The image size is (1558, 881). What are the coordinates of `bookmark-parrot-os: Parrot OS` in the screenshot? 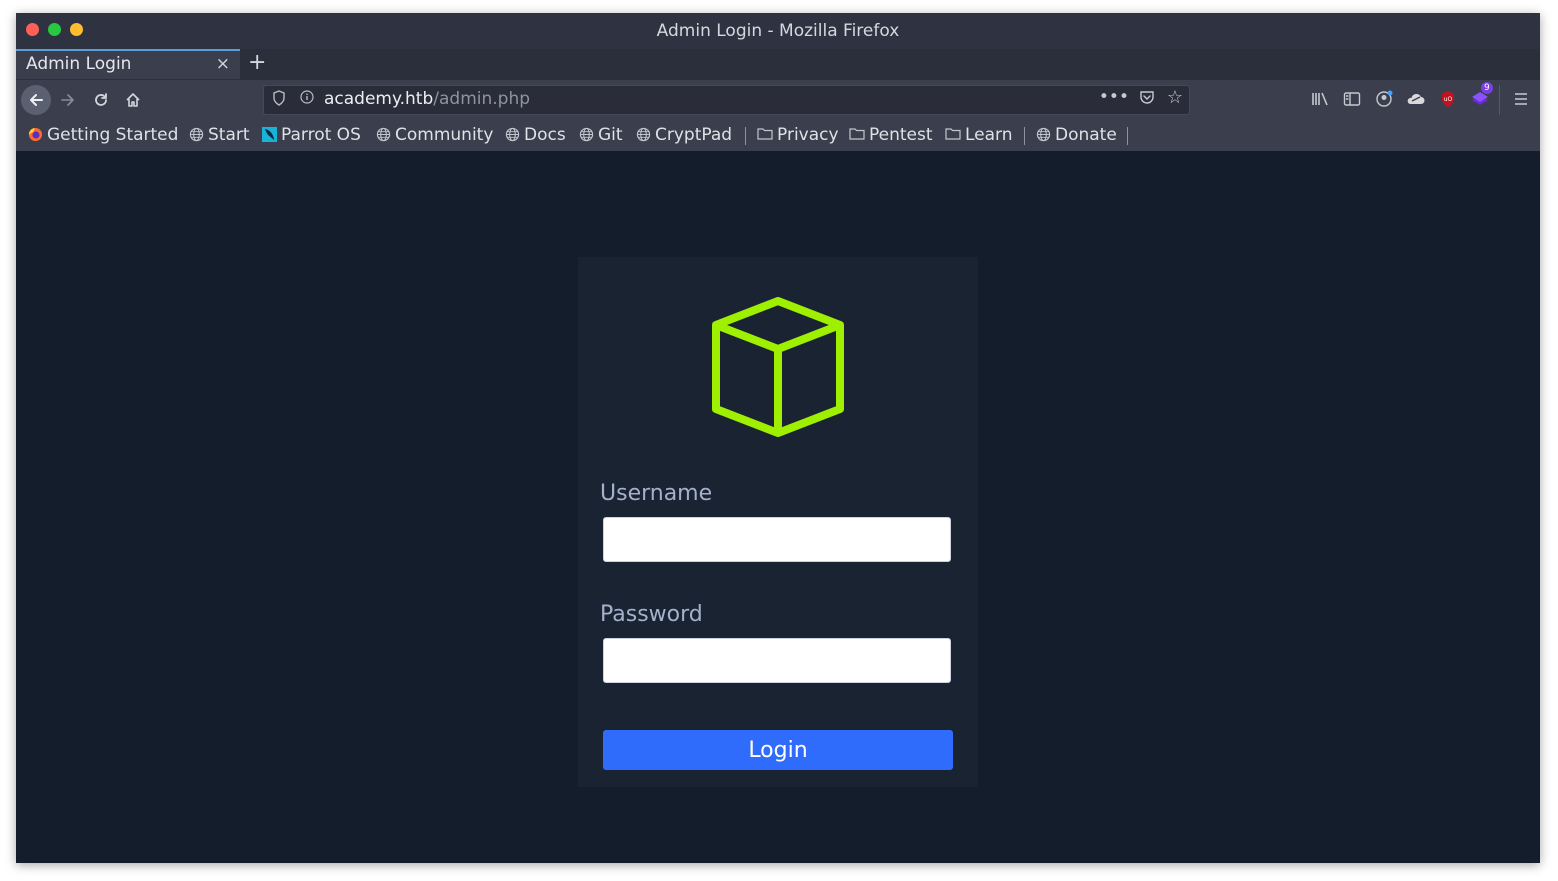 It's located at (311, 135).